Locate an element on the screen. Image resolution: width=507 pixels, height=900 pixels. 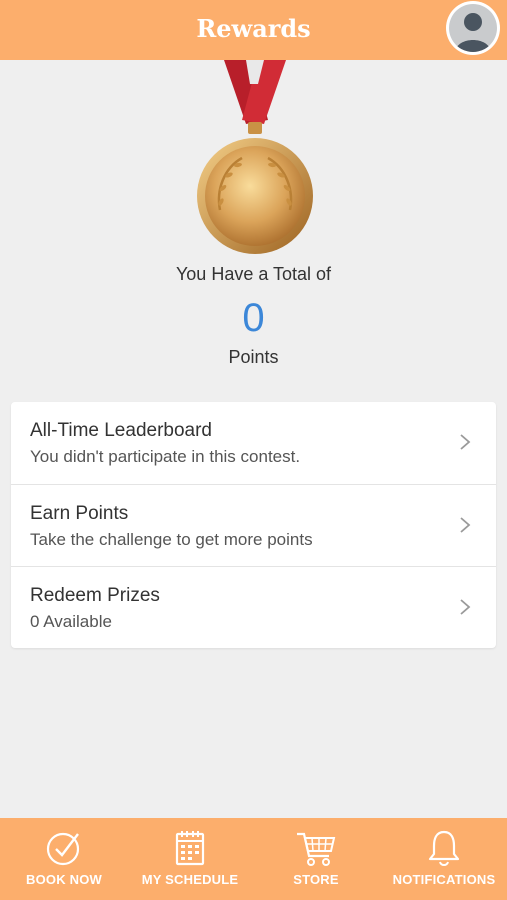
redeem-prizes-title: Redeem Prizes is located at coordinates (95, 595).